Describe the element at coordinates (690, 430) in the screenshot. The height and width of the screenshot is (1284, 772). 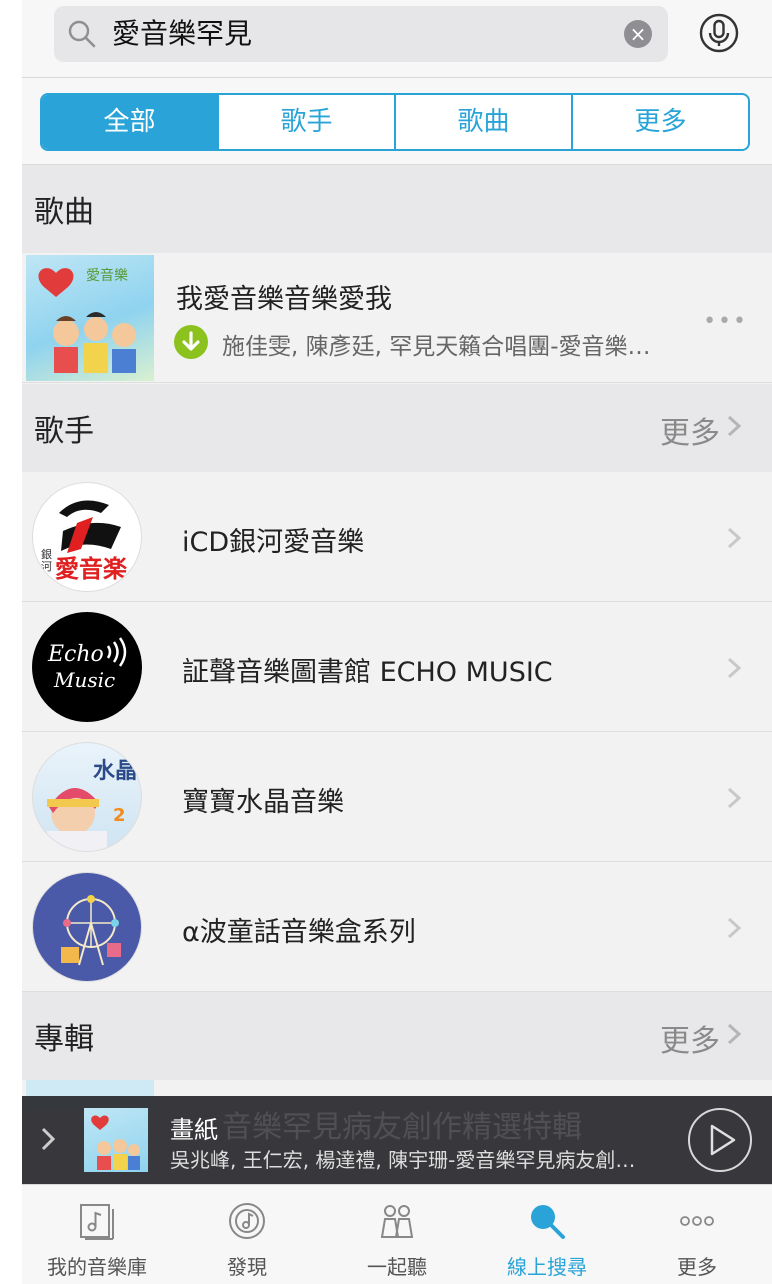
I see `artists-more-link: 更多` at that location.